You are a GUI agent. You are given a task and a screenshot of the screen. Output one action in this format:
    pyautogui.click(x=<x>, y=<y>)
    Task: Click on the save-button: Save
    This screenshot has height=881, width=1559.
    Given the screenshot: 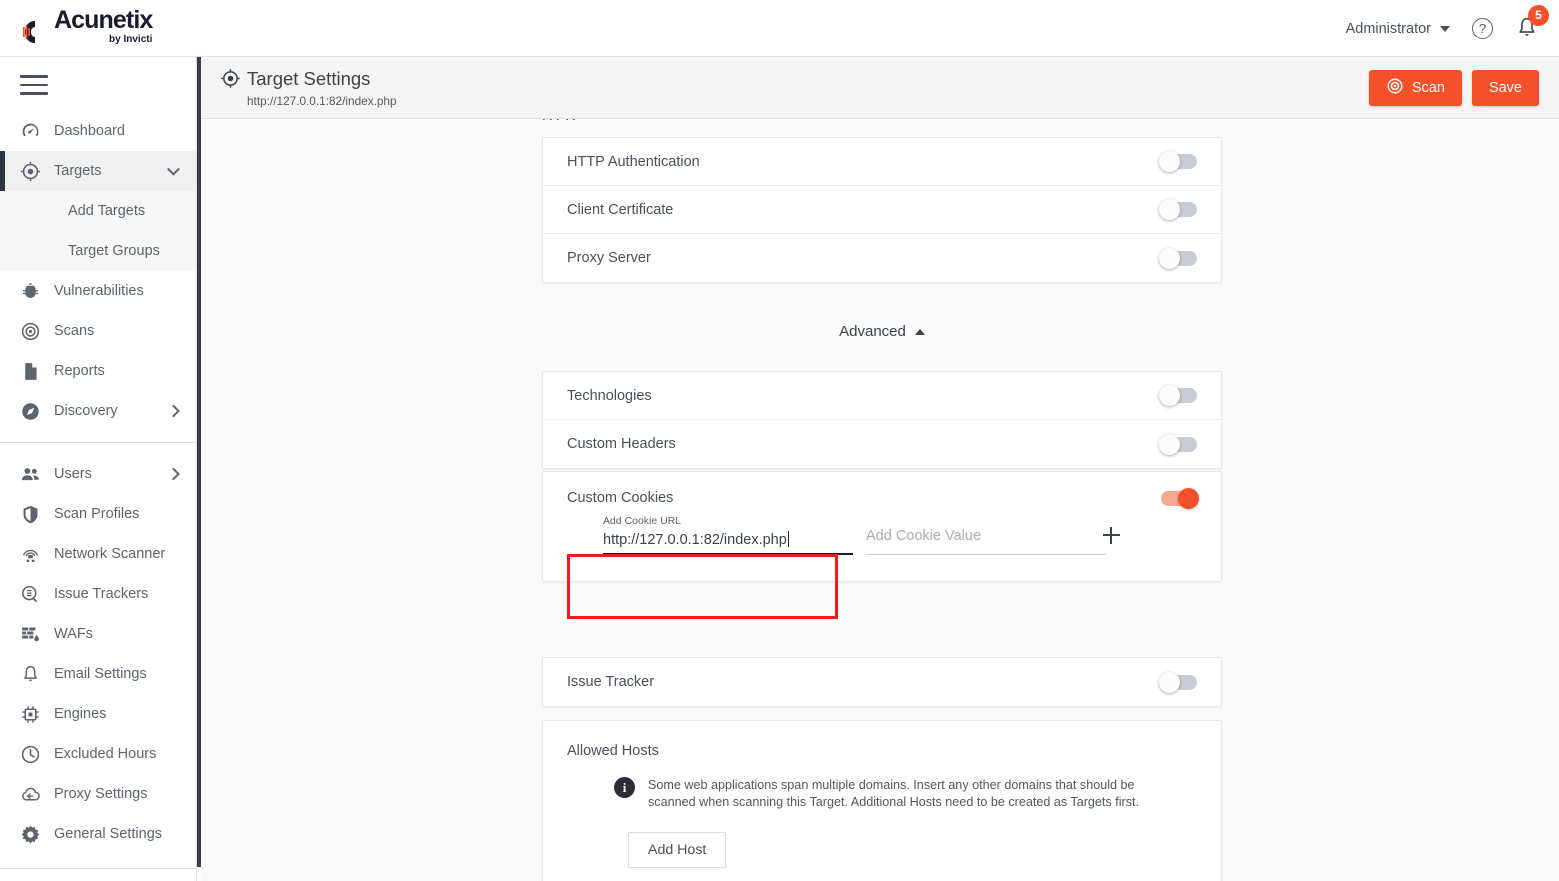 What is the action you would take?
    pyautogui.click(x=1505, y=88)
    